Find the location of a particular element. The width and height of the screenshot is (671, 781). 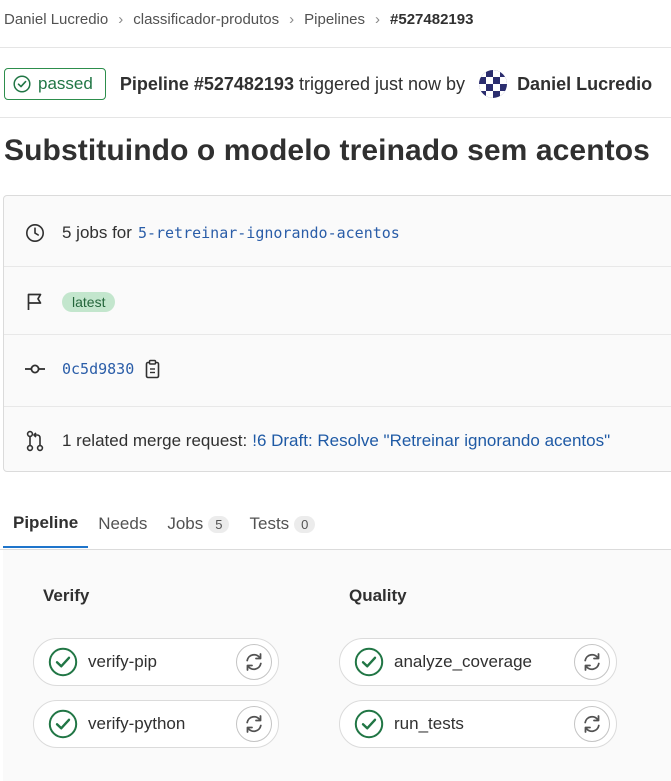

copy-sha-button is located at coordinates (153, 369).